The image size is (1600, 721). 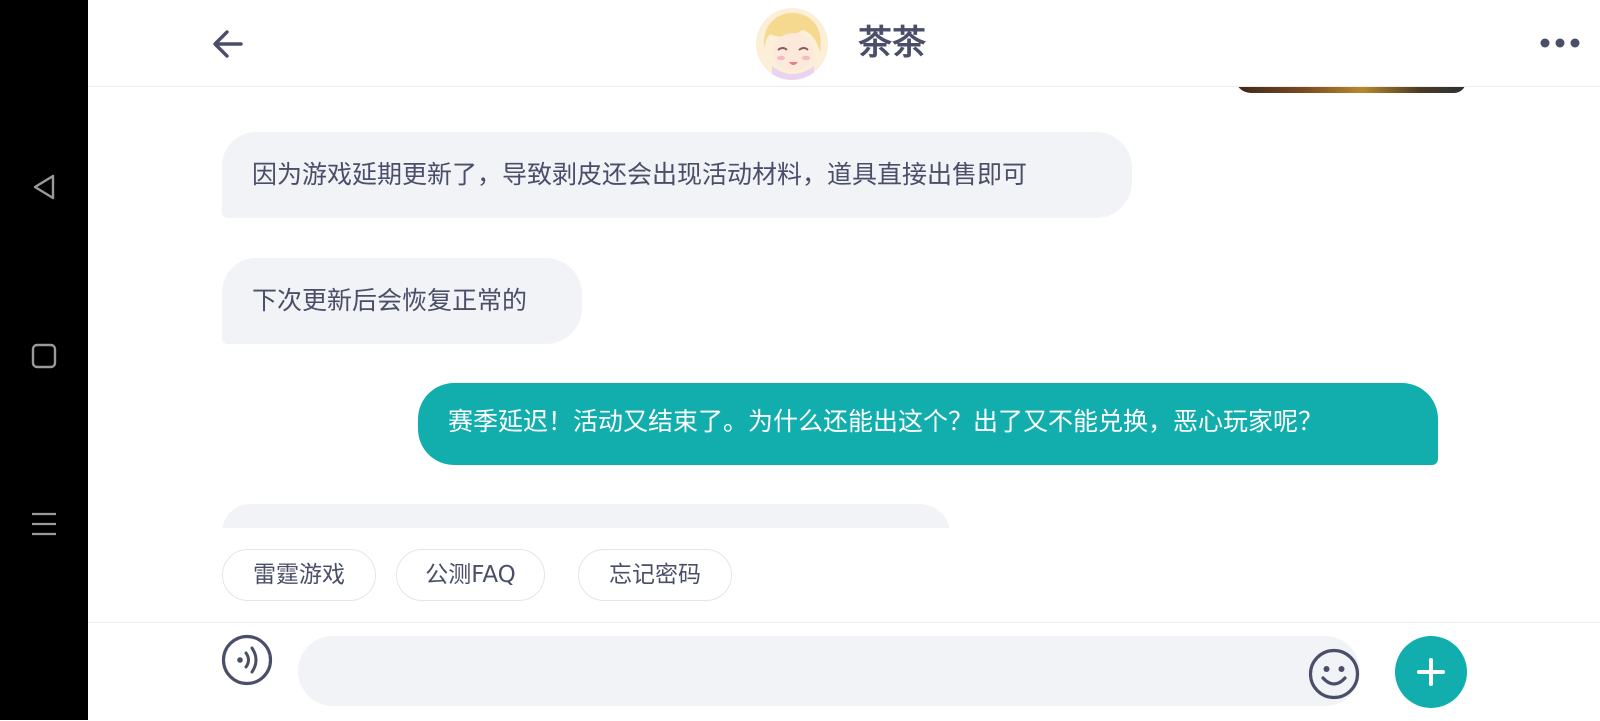 I want to click on avatar-image, so click(x=792, y=44).